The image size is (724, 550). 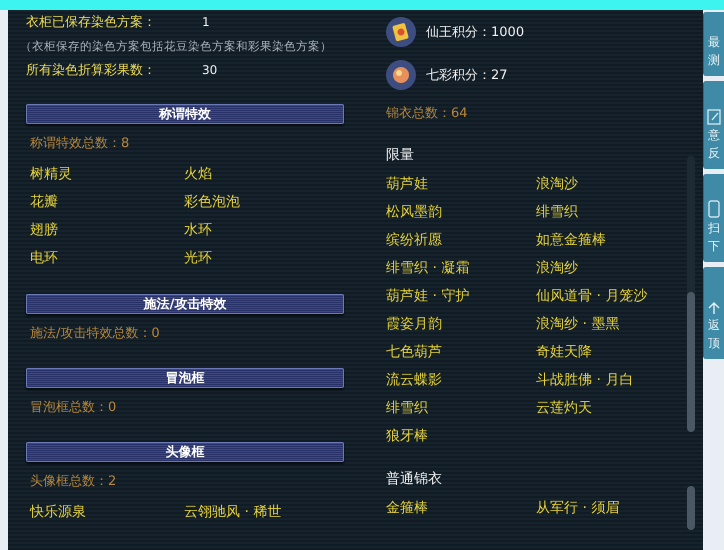 What do you see at coordinates (714, 209) in the screenshot?
I see `phone-icon` at bounding box center [714, 209].